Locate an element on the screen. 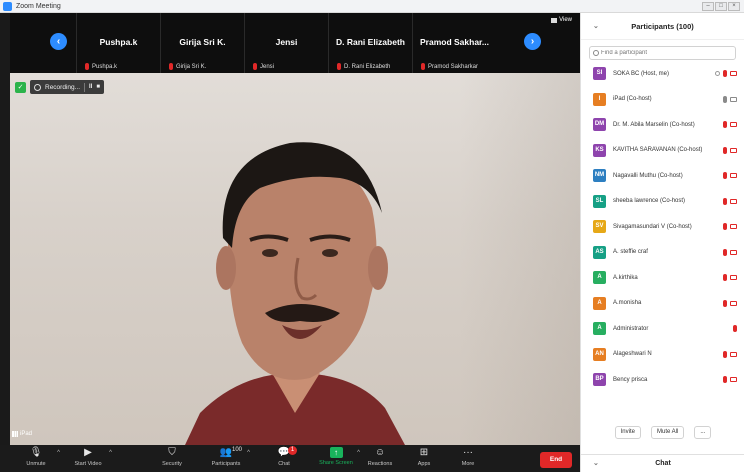 The image size is (744, 472). view-button: View is located at coordinates (561, 20).